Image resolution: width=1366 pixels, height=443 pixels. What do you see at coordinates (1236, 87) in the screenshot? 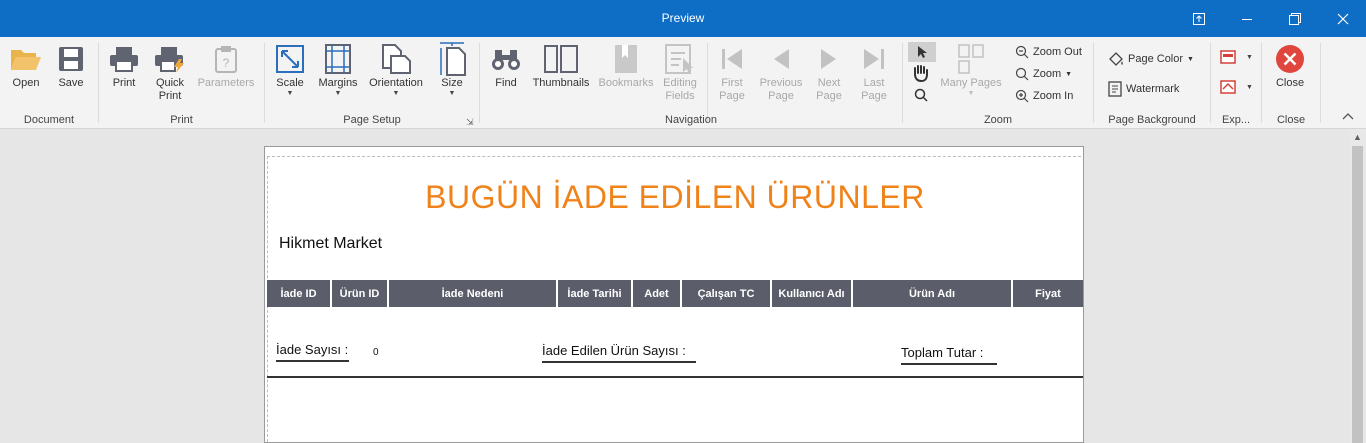
I see `send-email-dropdown: ▼` at bounding box center [1236, 87].